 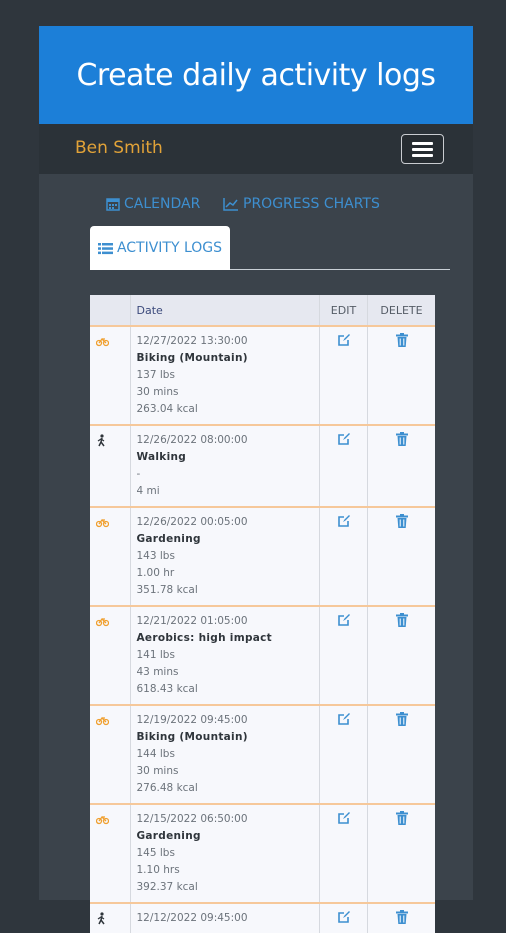 What do you see at coordinates (162, 204) in the screenshot?
I see `tab-calendar-label: CALENDAR` at bounding box center [162, 204].